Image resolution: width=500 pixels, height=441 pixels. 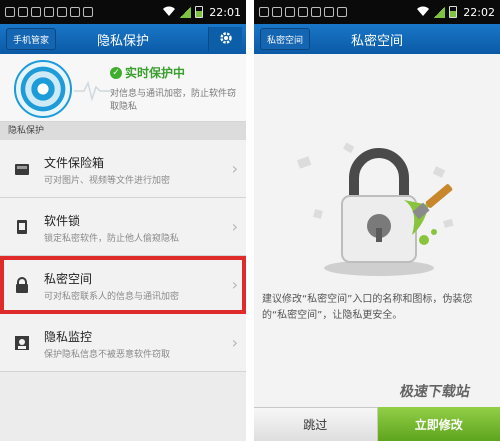 What do you see at coordinates (116, 72) in the screenshot?
I see `check-icon: ✓` at bounding box center [116, 72].